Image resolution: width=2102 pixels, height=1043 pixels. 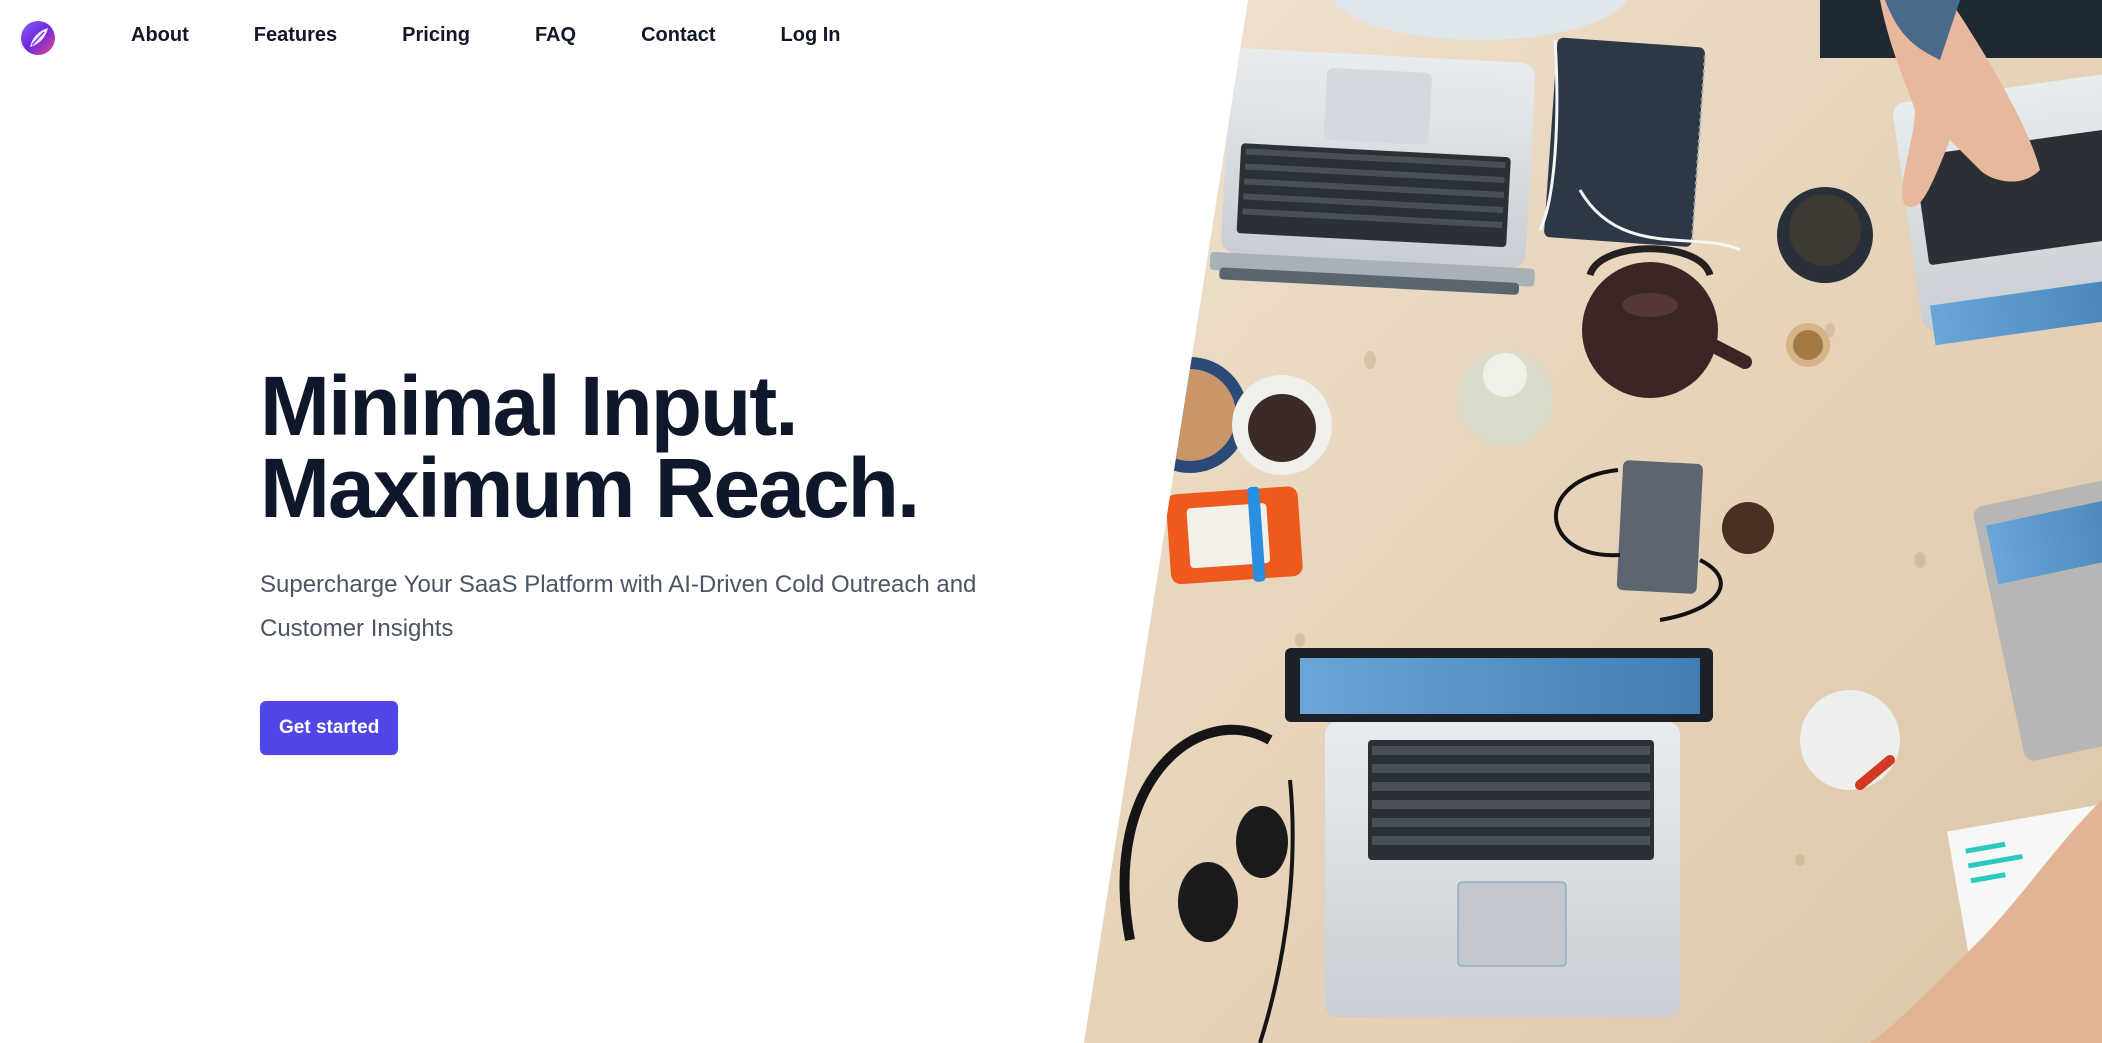 I want to click on hero-title-line1: Minimal Input., so click(x=529, y=406).